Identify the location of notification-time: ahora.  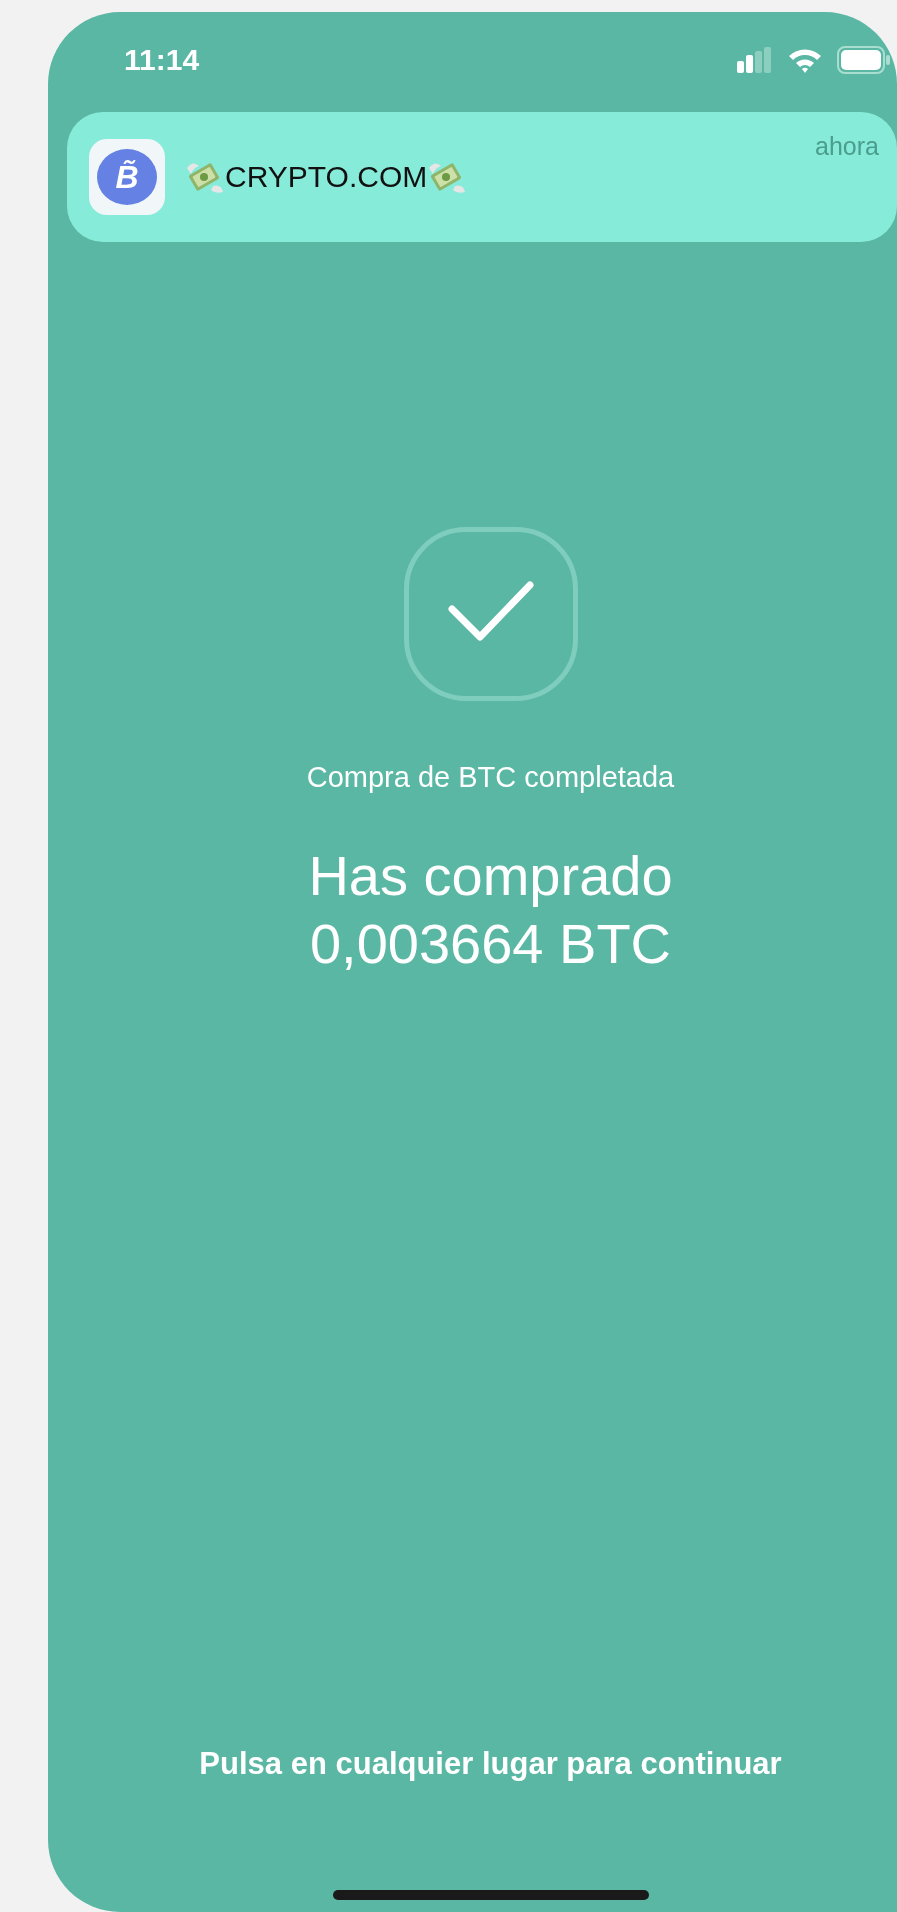
(847, 146).